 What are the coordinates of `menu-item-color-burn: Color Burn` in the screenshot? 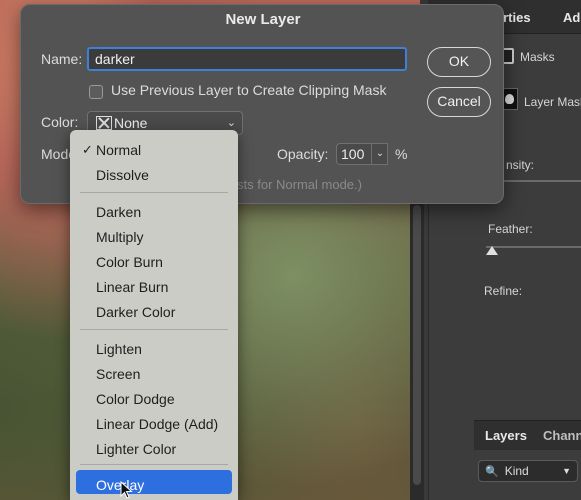 It's located at (129, 262).